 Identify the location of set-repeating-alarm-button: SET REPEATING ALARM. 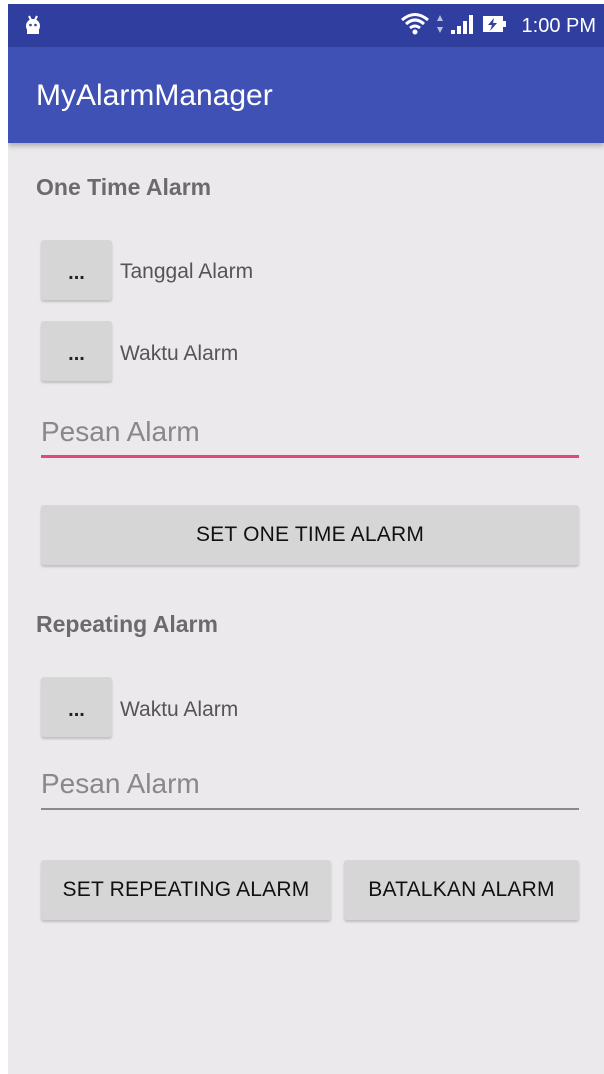
(186, 890).